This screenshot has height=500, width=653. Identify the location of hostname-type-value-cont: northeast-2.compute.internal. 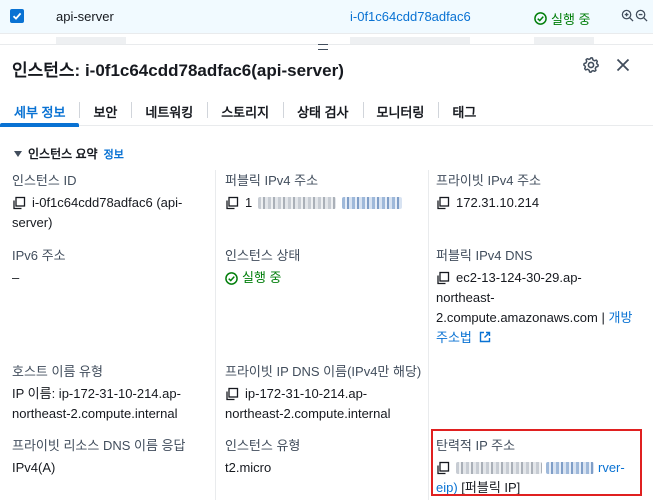
(95, 413).